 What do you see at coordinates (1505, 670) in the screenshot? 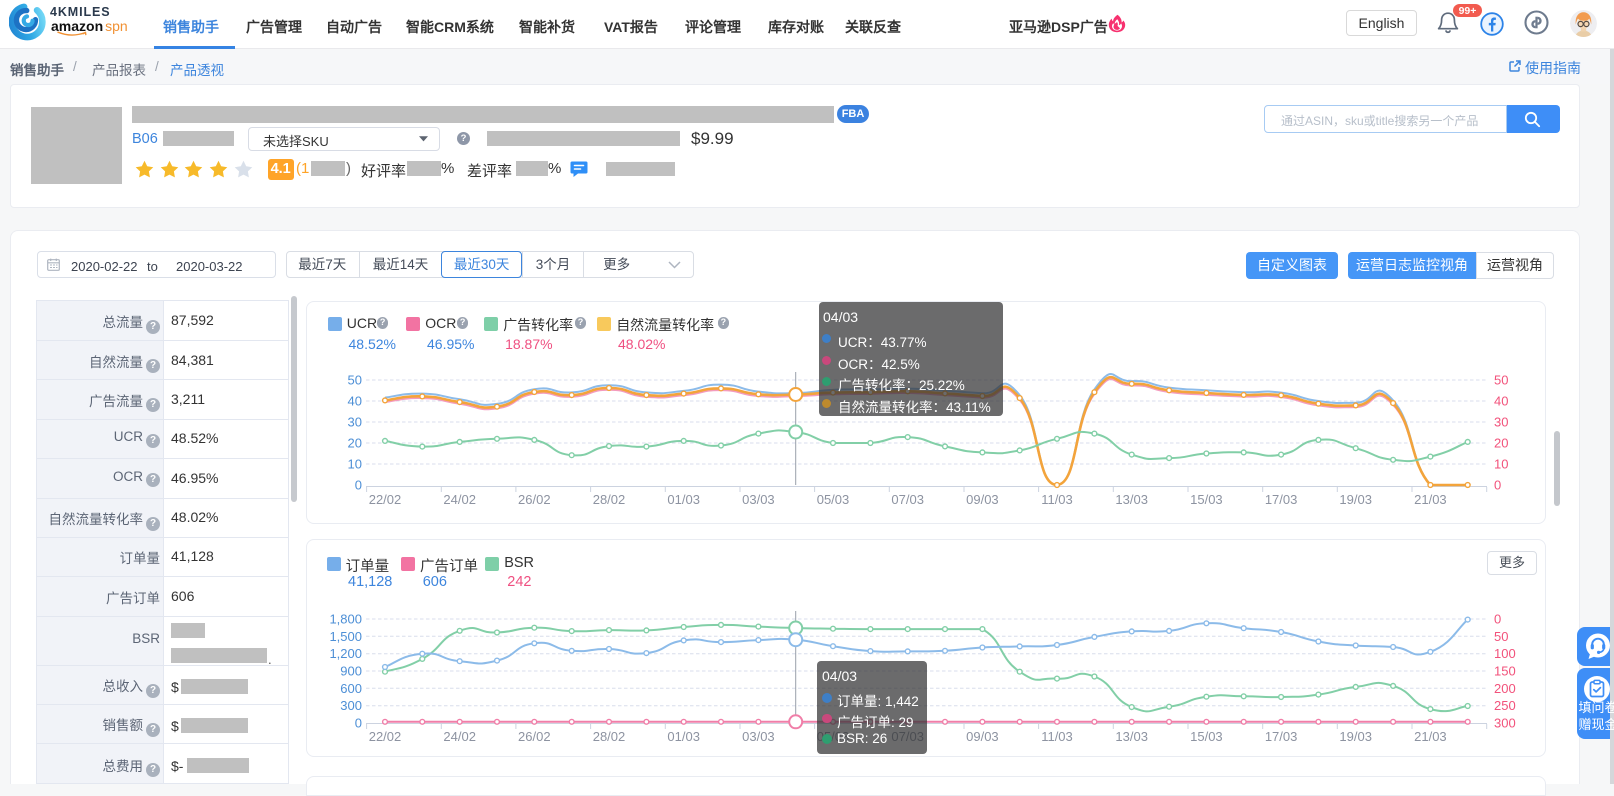
I see `svg-text: 150` at bounding box center [1505, 670].